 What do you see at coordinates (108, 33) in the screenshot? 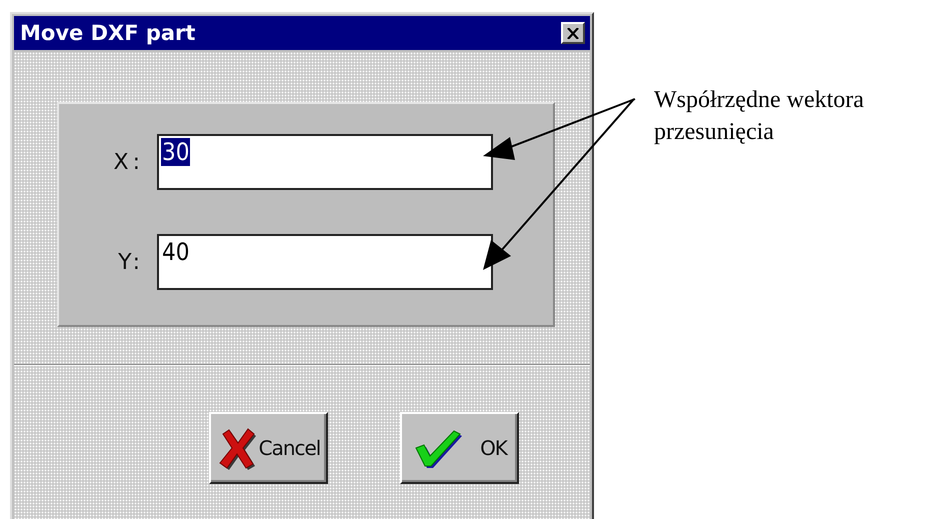
I see `window-title: Move DXF part` at bounding box center [108, 33].